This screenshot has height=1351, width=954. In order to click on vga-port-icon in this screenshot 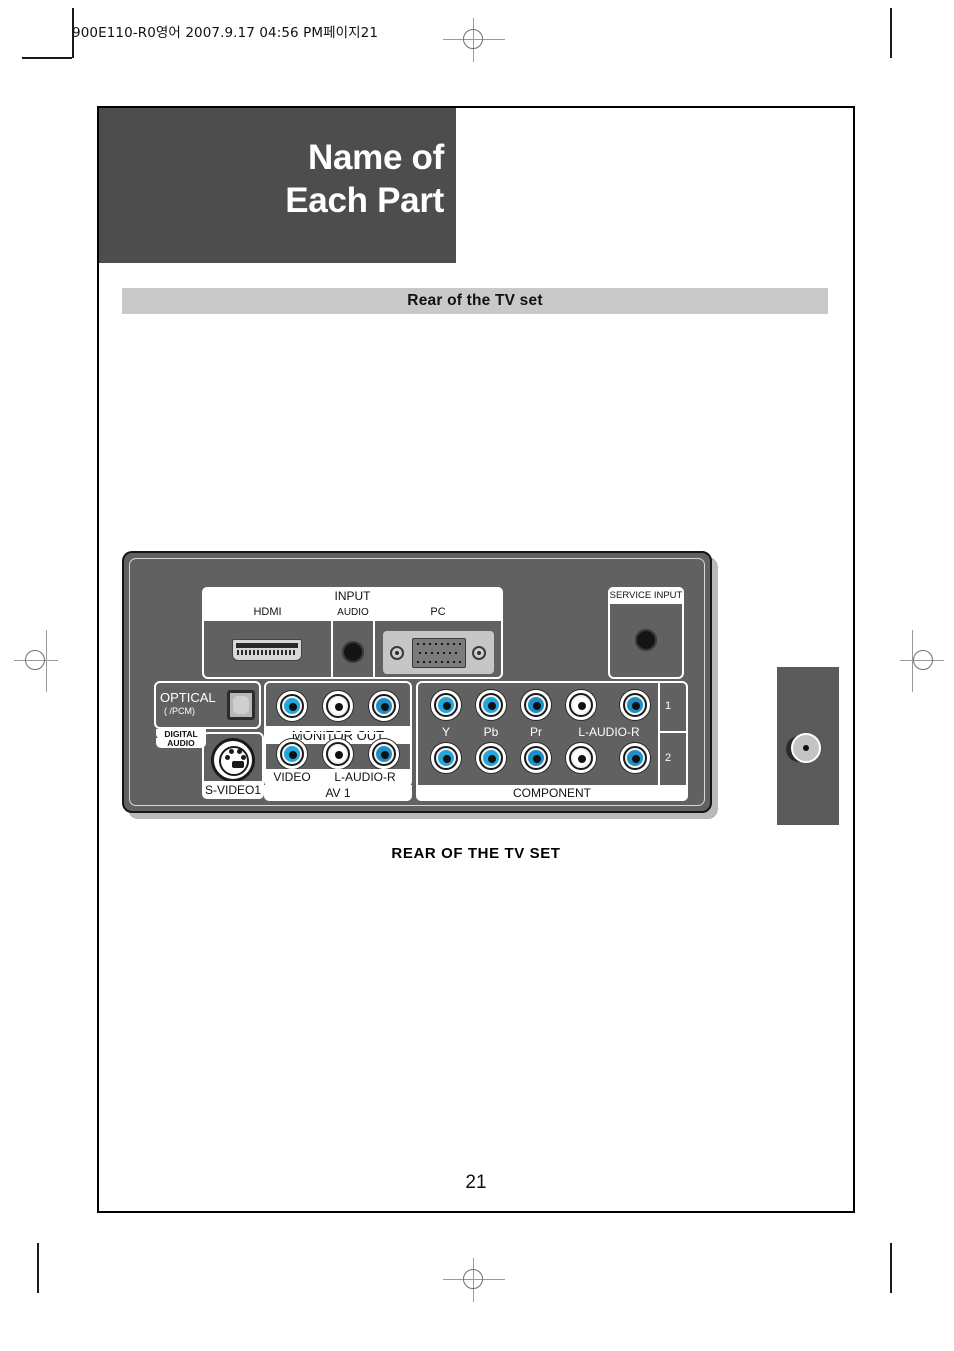, I will do `click(438, 652)`.